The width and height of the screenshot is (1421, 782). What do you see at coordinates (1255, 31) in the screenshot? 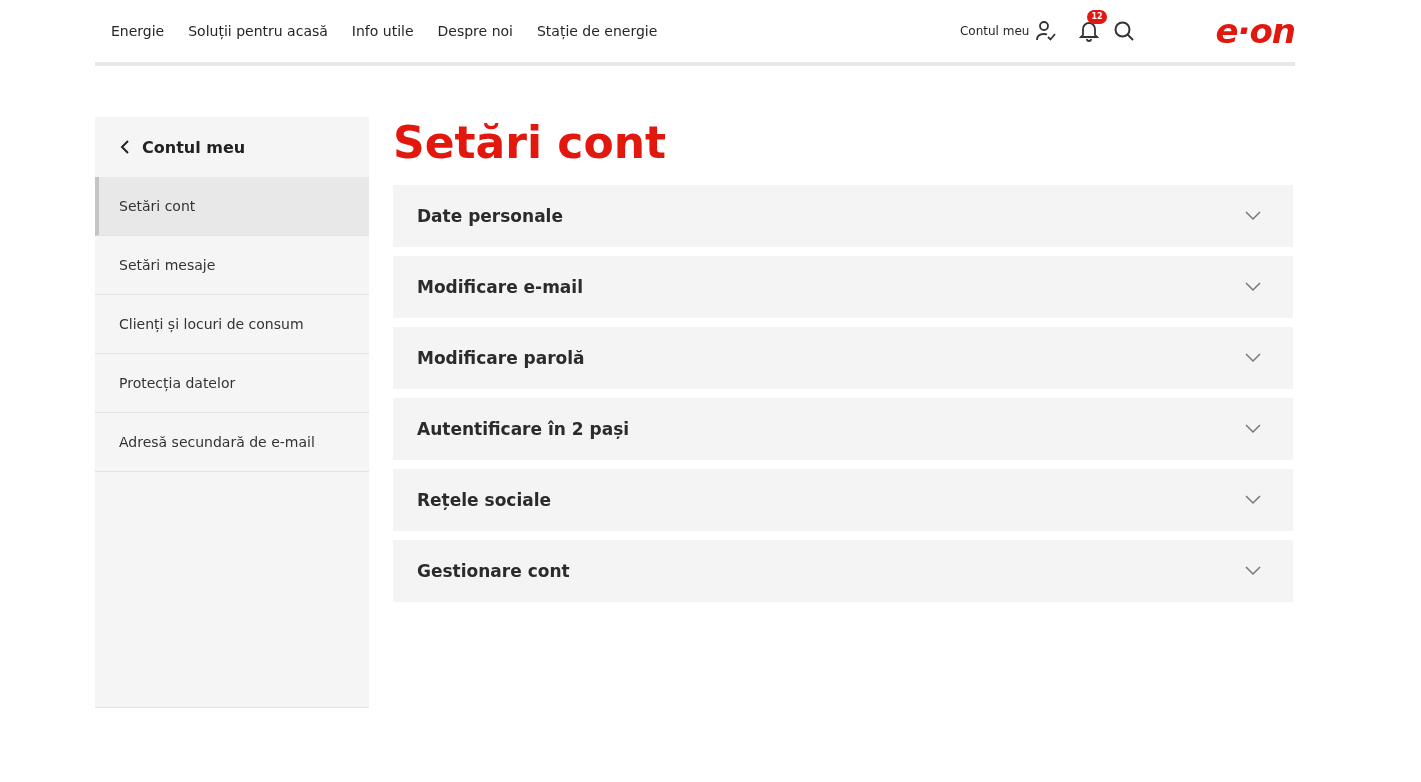
I see `logo: e·on` at bounding box center [1255, 31].